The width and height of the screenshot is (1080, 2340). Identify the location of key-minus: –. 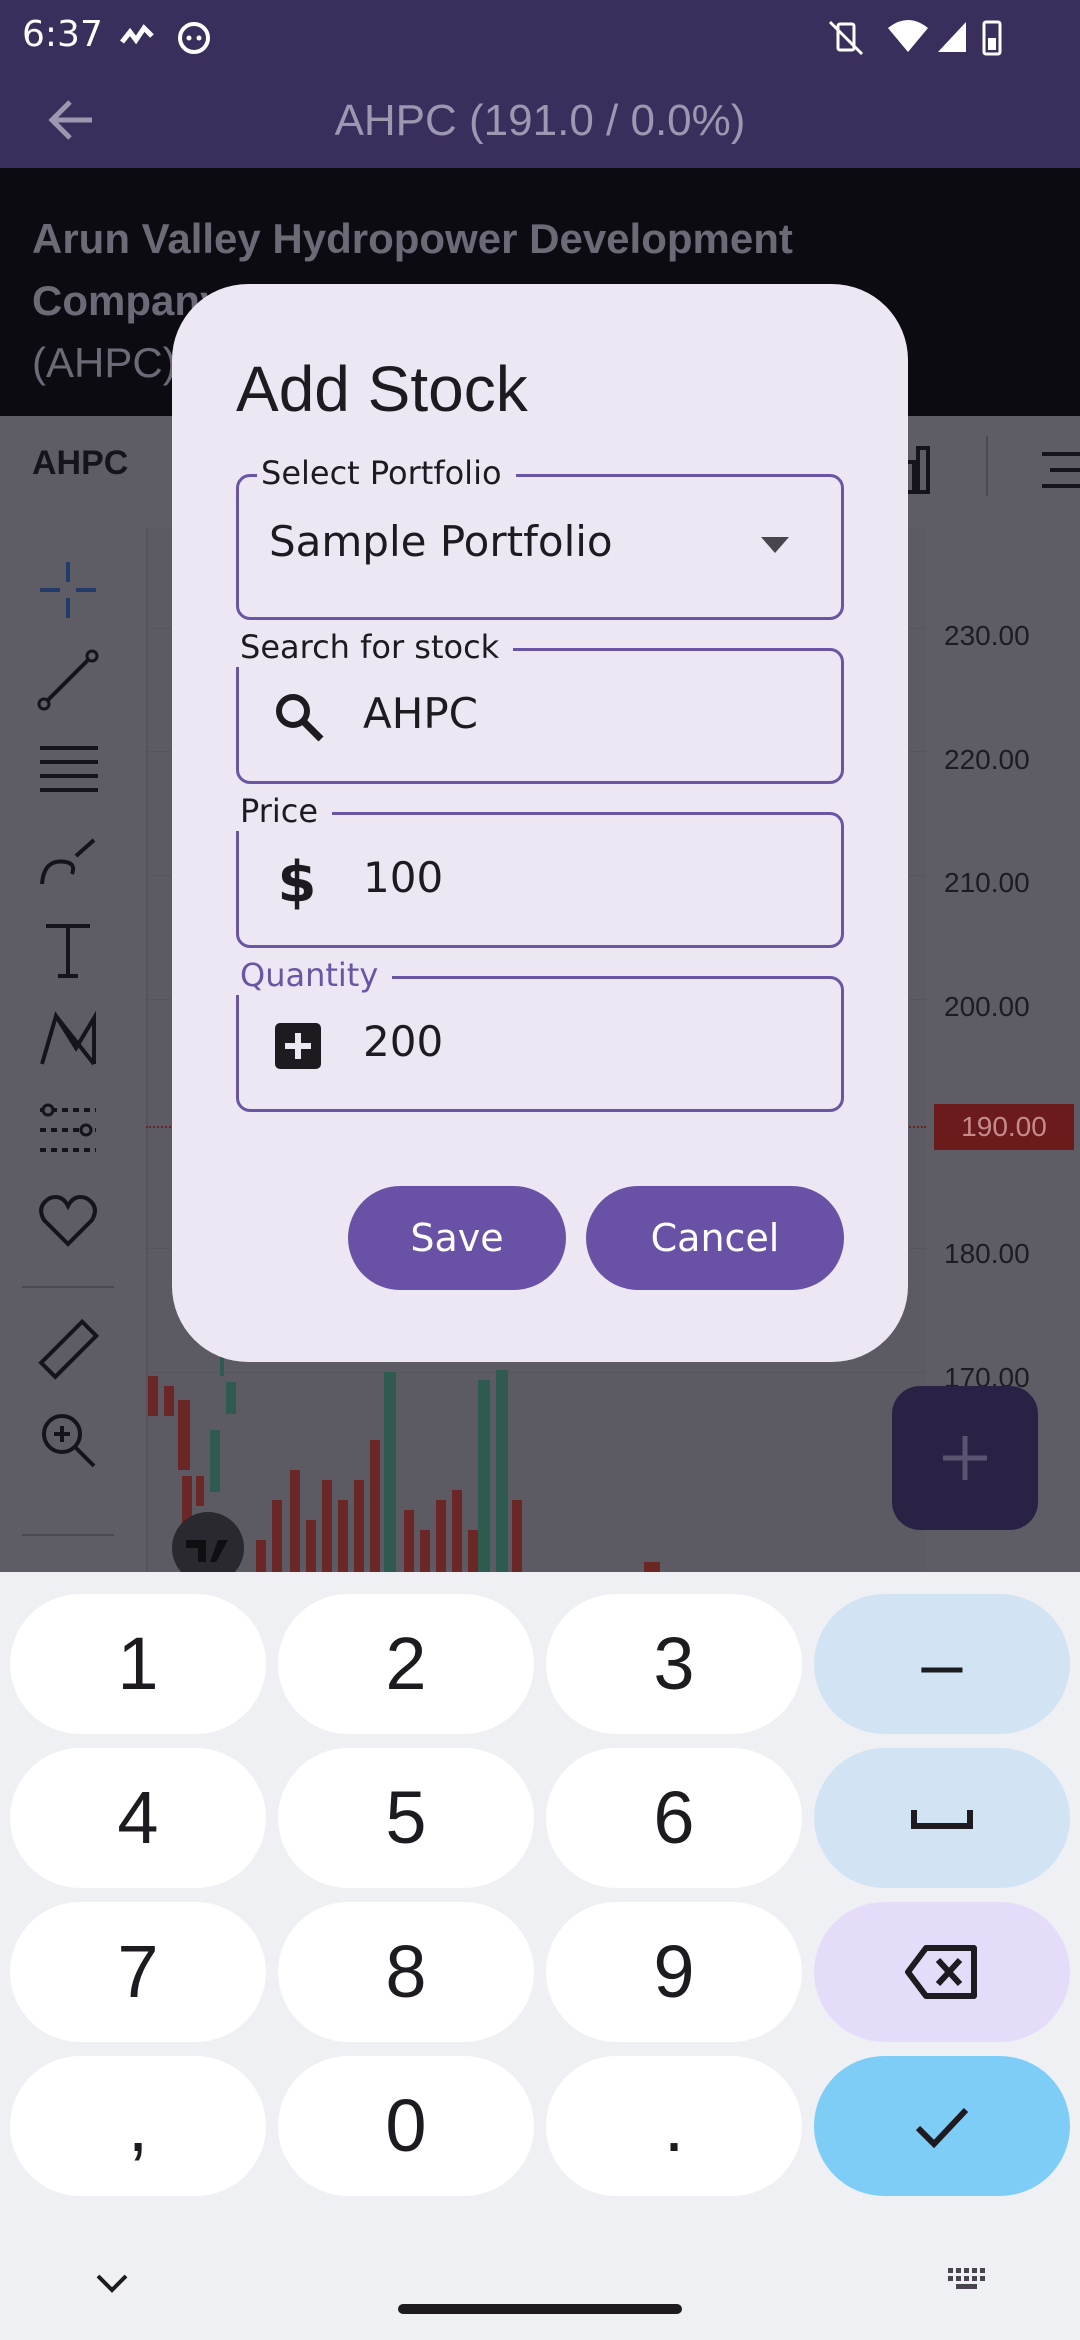
(942, 1664).